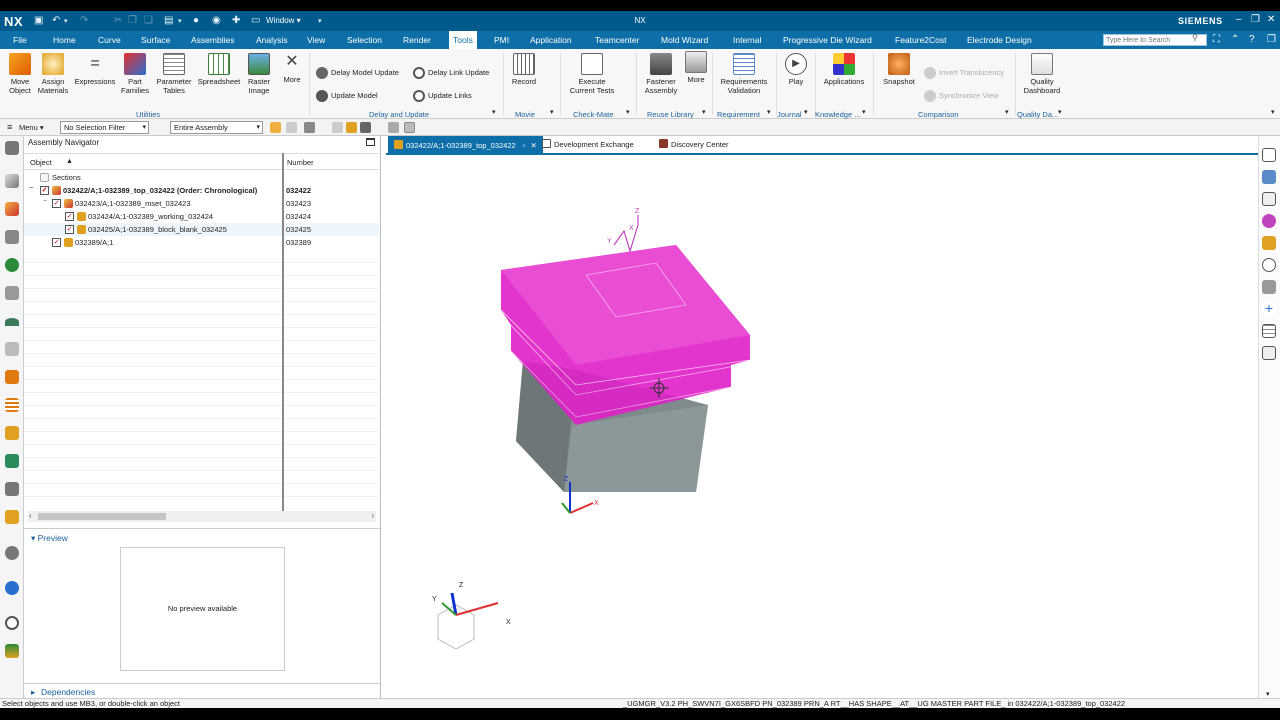 The width and height of the screenshot is (1280, 720). What do you see at coordinates (1269, 331) in the screenshot?
I see `layers-icon` at bounding box center [1269, 331].